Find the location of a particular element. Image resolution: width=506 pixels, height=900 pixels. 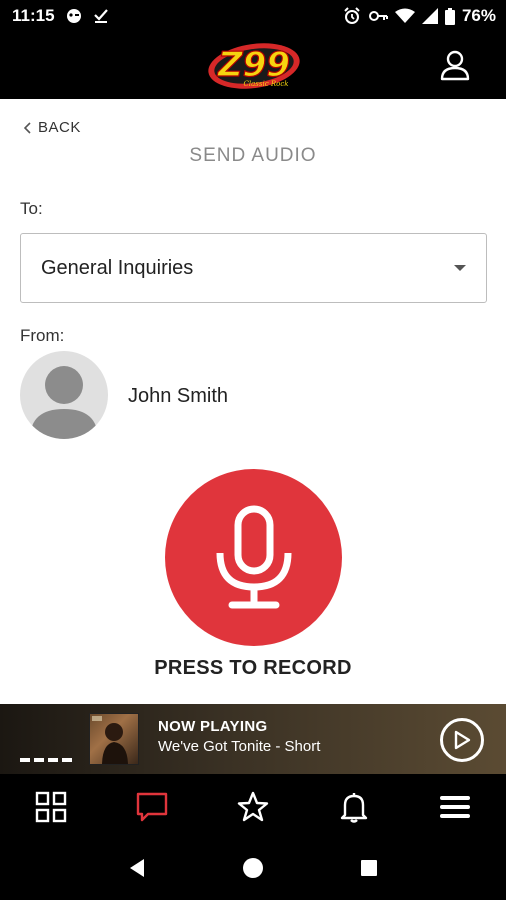

to-label: To: is located at coordinates (31, 208).